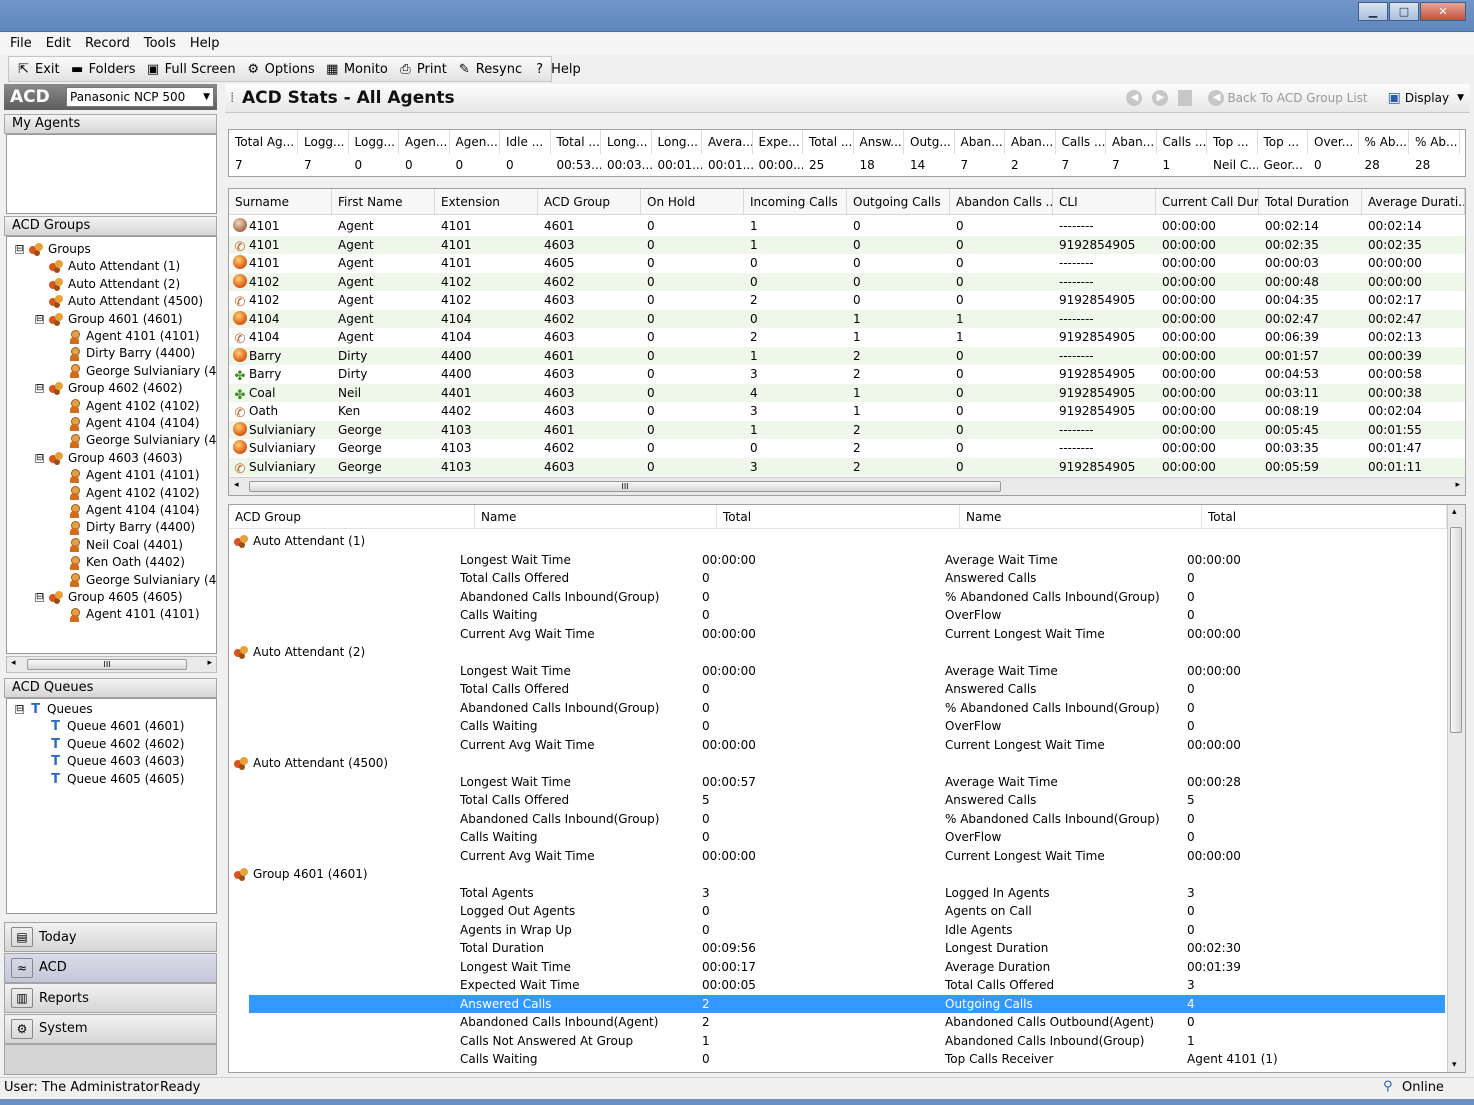  Describe the element at coordinates (37, 69) in the screenshot. I see `toolbar-exit-button: ⇱ Exit` at that location.